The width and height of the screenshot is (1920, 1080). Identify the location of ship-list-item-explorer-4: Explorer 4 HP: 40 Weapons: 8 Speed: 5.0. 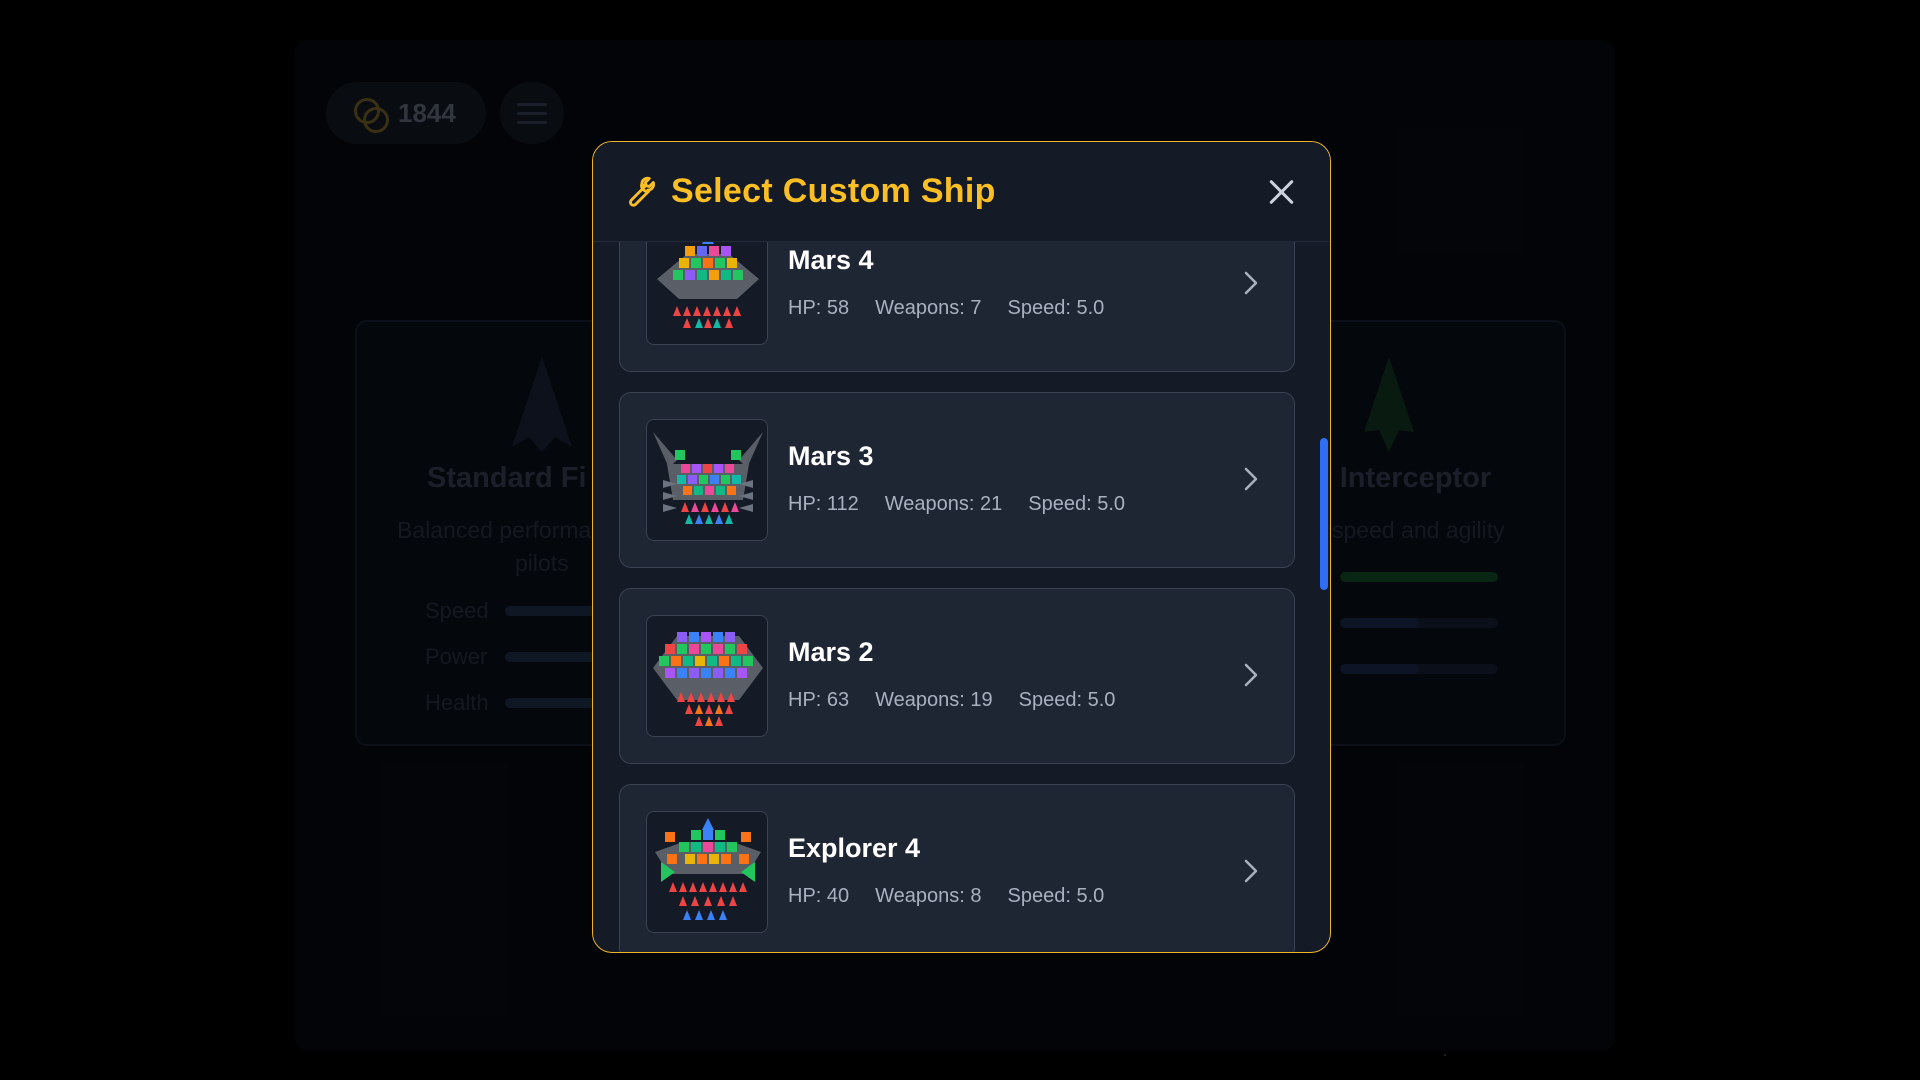
(957, 868).